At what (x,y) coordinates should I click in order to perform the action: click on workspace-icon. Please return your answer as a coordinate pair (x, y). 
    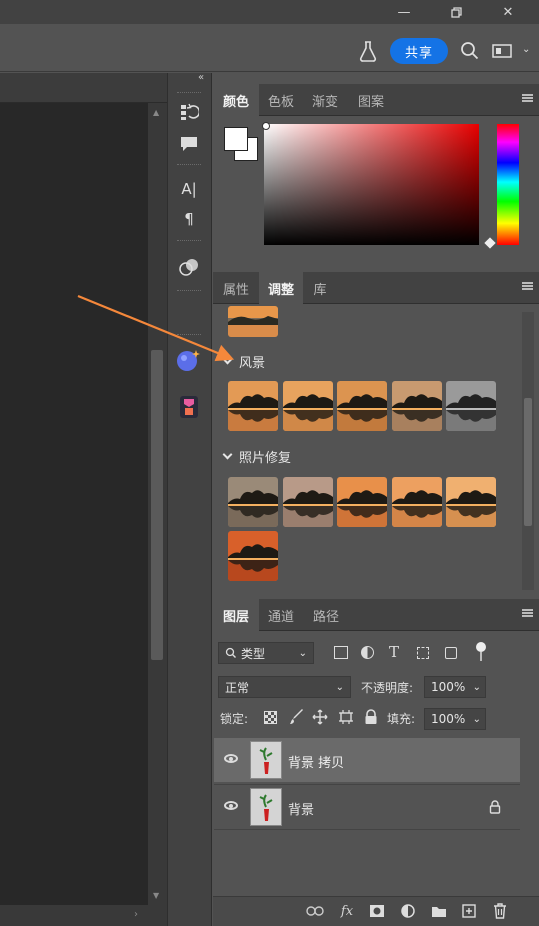
    Looking at the image, I should click on (503, 51).